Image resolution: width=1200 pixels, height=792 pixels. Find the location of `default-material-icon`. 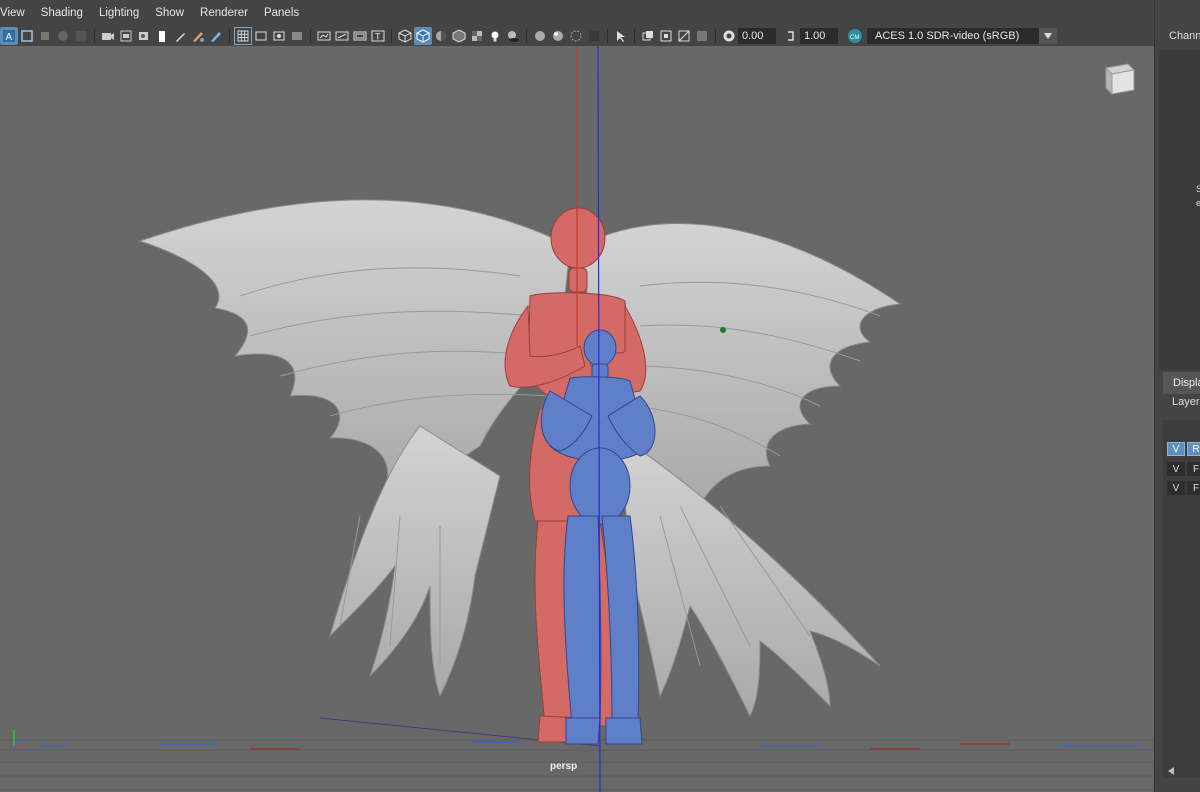

default-material-icon is located at coordinates (441, 36).